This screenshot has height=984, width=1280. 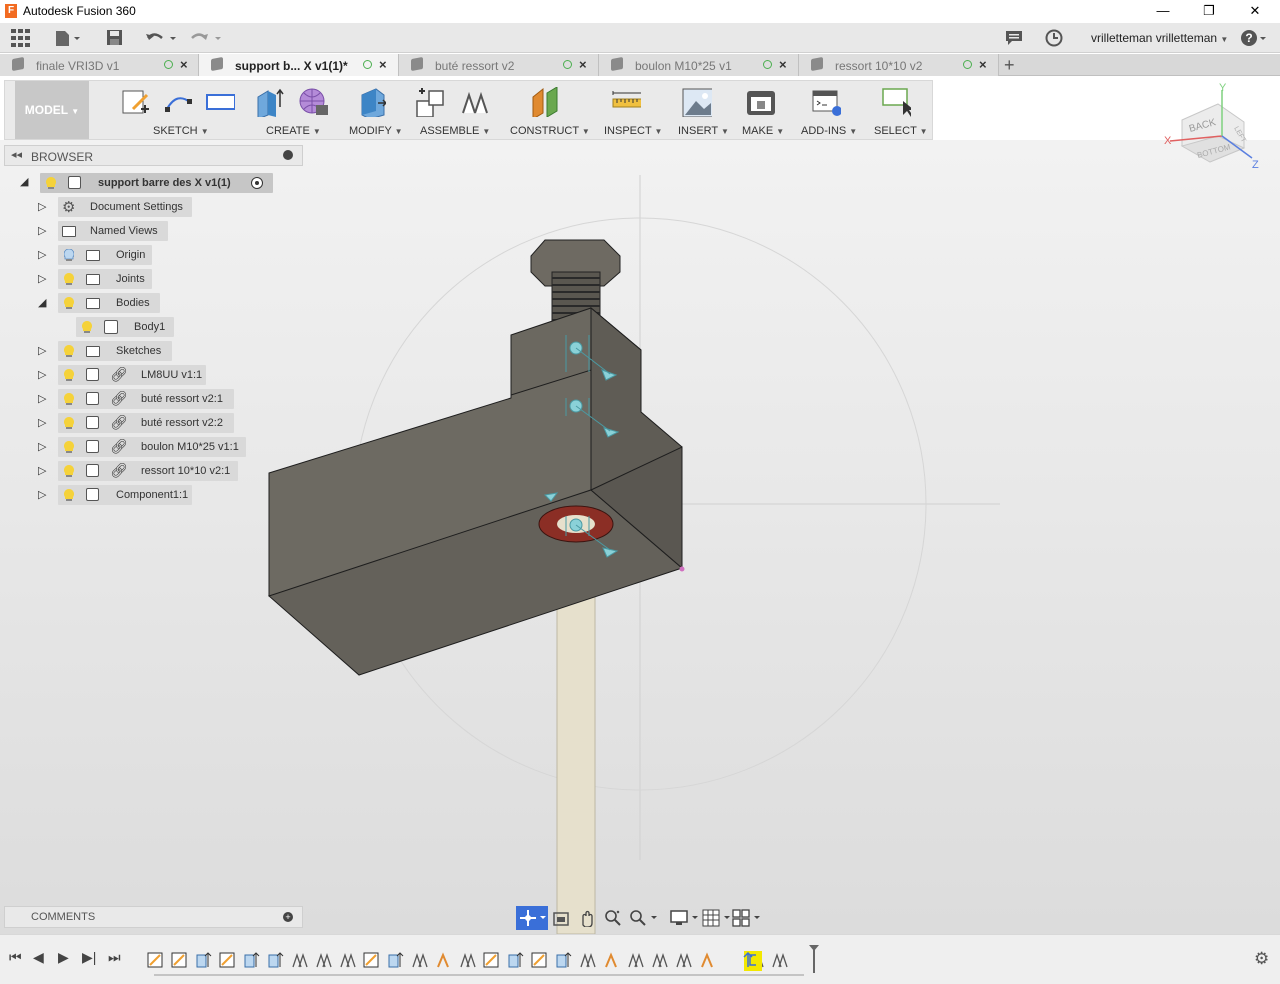 I want to click on insert-image-icon, so click(x=697, y=102).